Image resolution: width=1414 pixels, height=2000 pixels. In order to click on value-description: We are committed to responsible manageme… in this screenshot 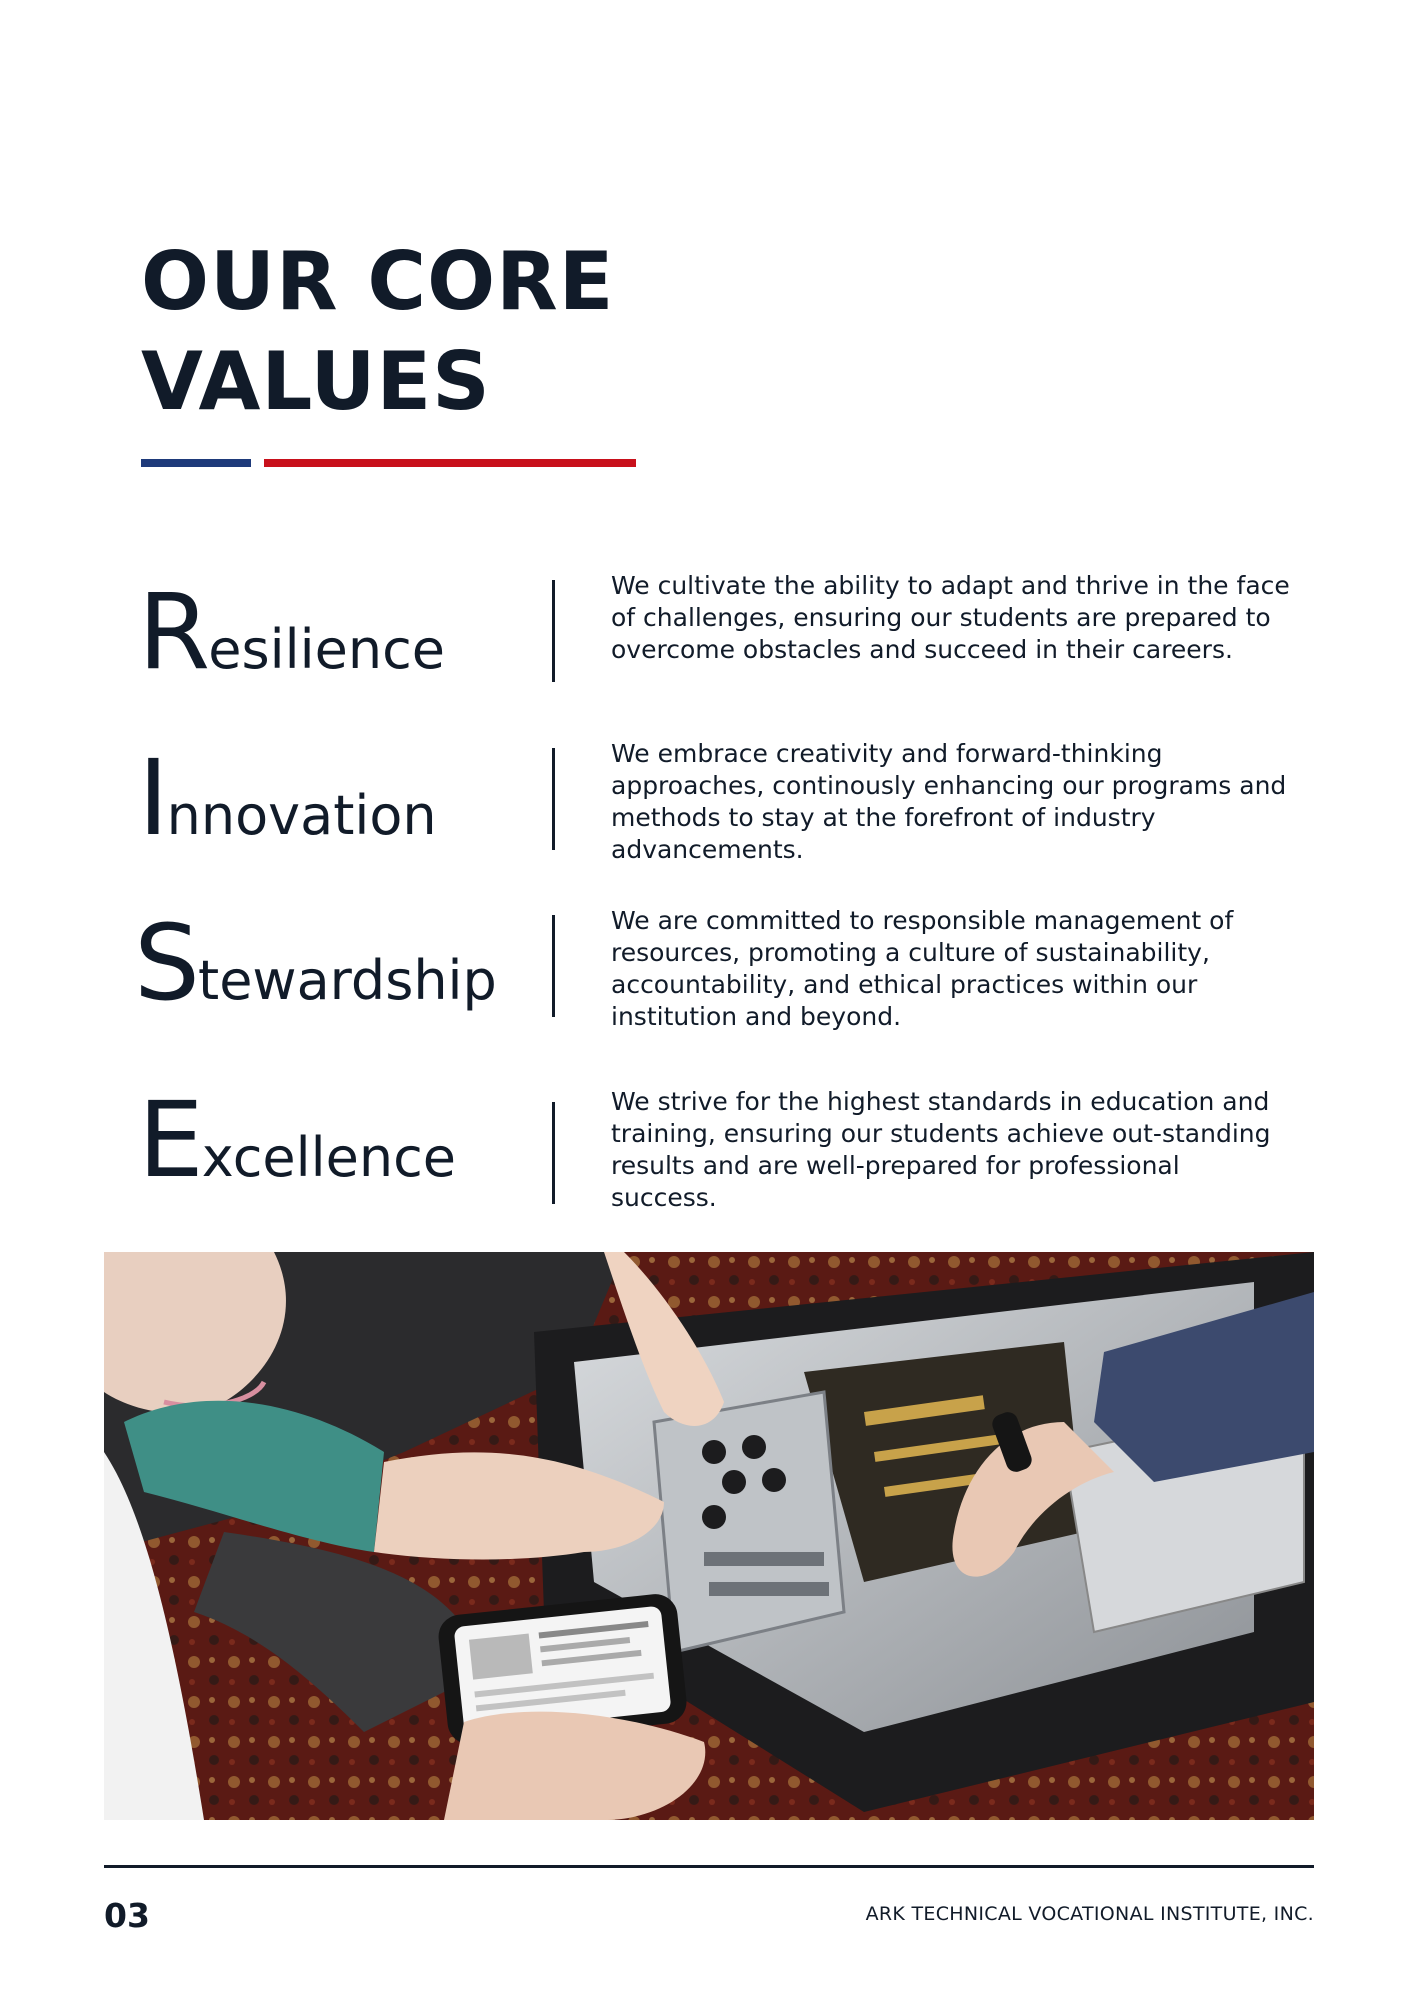, I will do `click(922, 968)`.